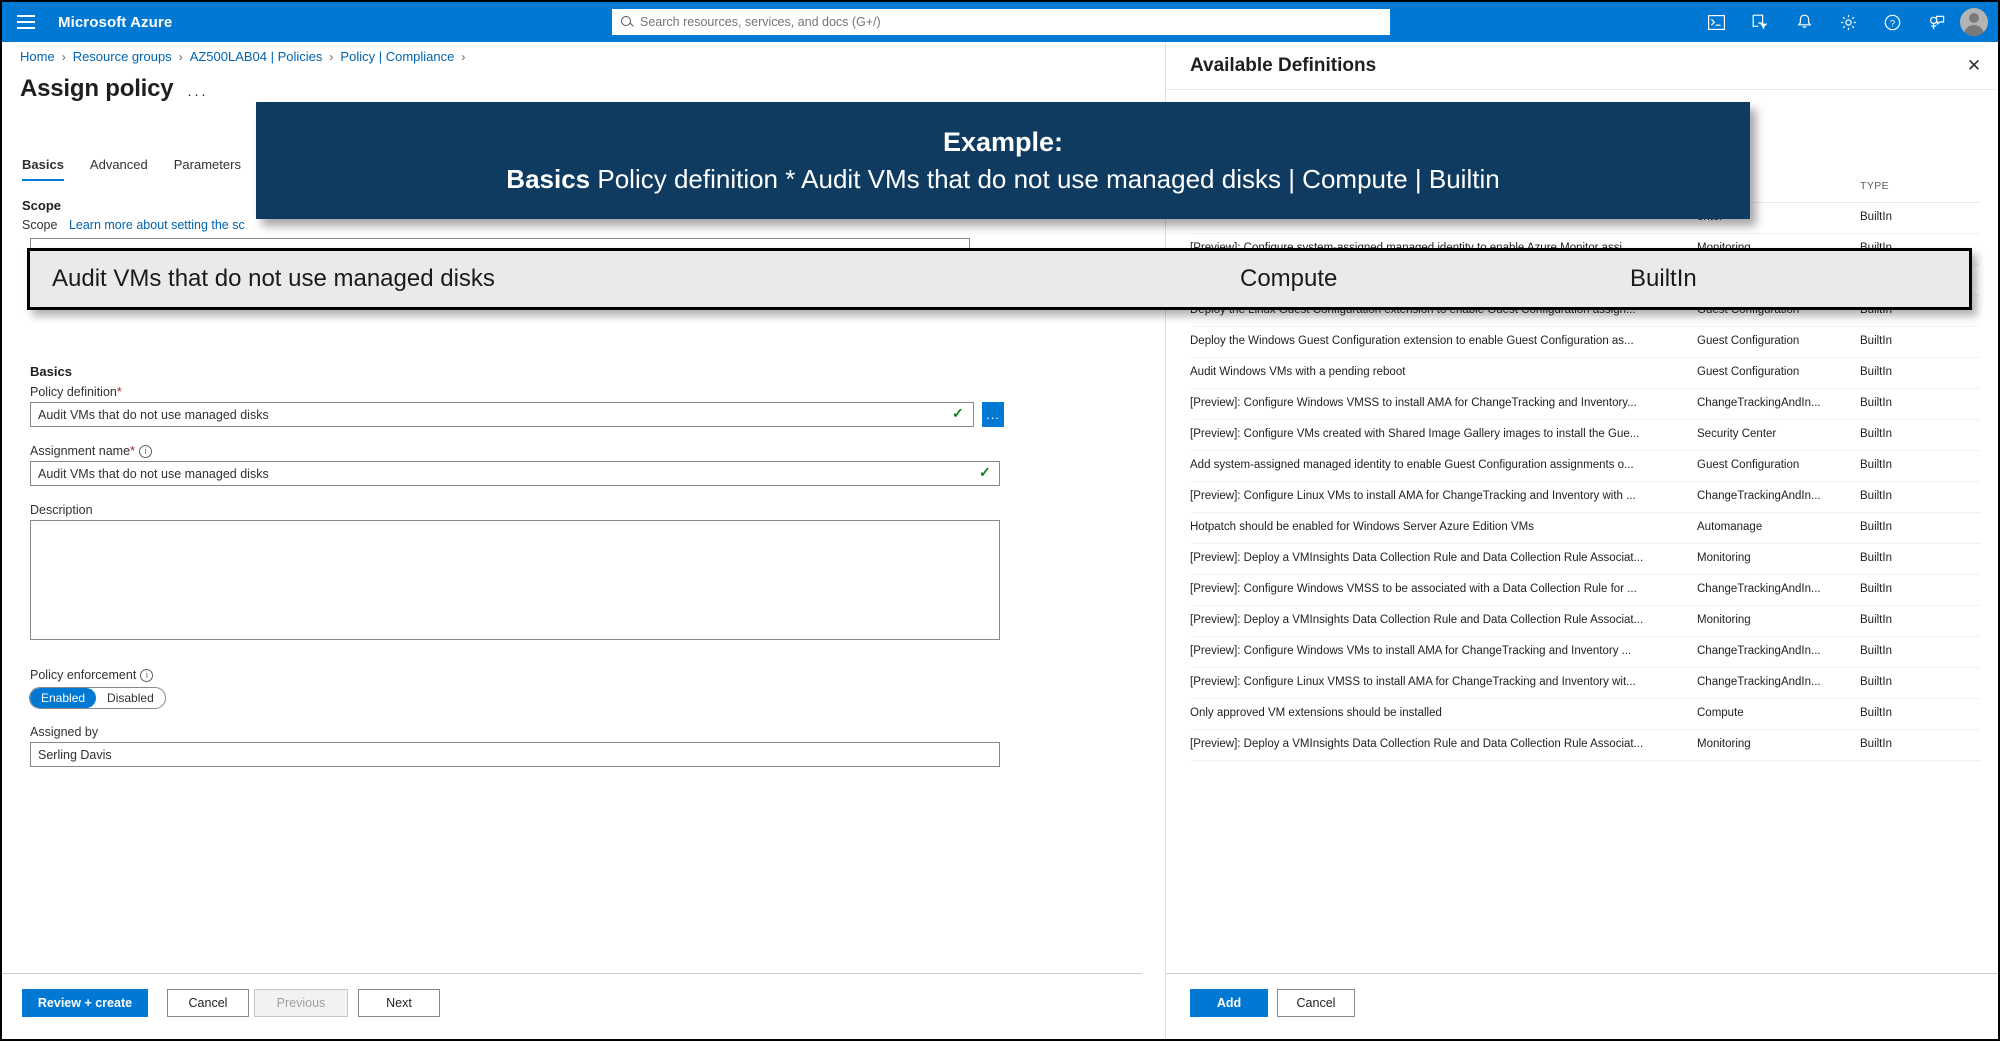  I want to click on global-header: Microsoft Azure ?, so click(1000, 22).